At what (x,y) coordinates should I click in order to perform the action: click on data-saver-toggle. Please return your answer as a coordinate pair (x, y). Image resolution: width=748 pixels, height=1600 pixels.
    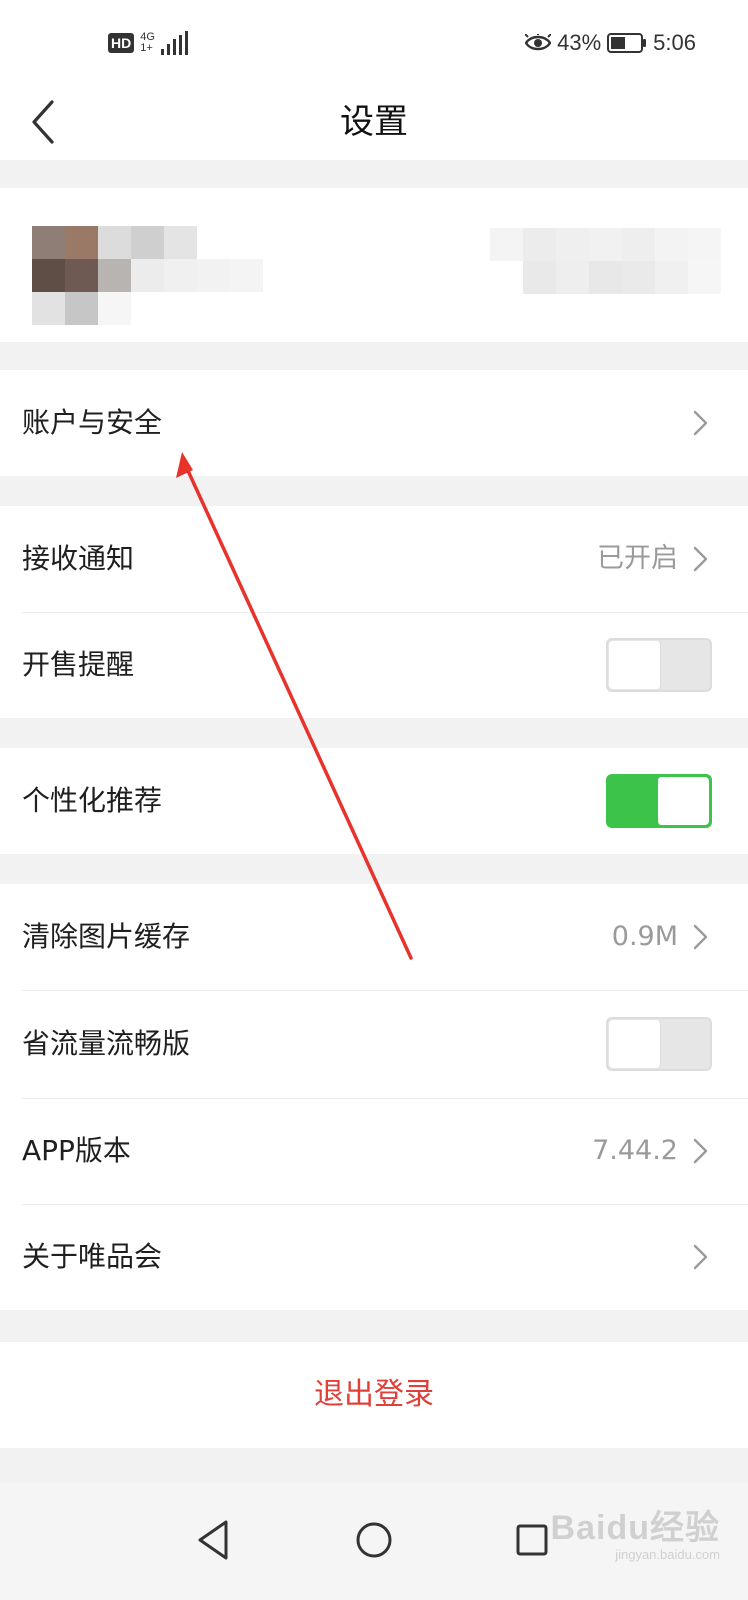
    Looking at the image, I should click on (659, 1044).